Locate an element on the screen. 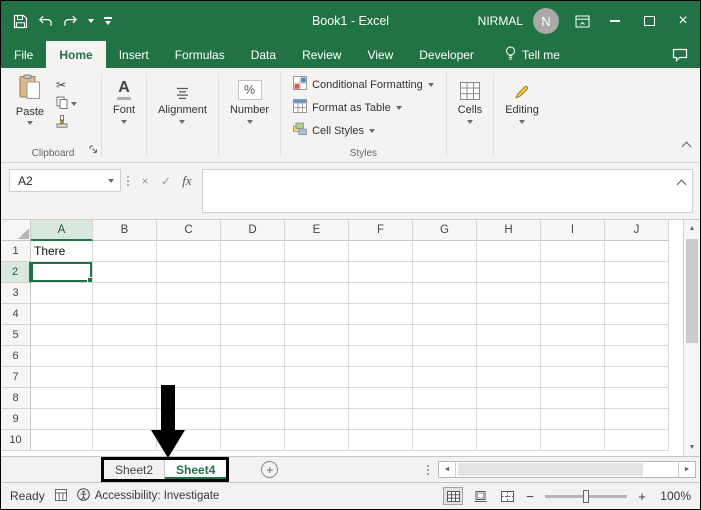 This screenshot has height=510, width=701. row-header-10: 10 is located at coordinates (16, 440).